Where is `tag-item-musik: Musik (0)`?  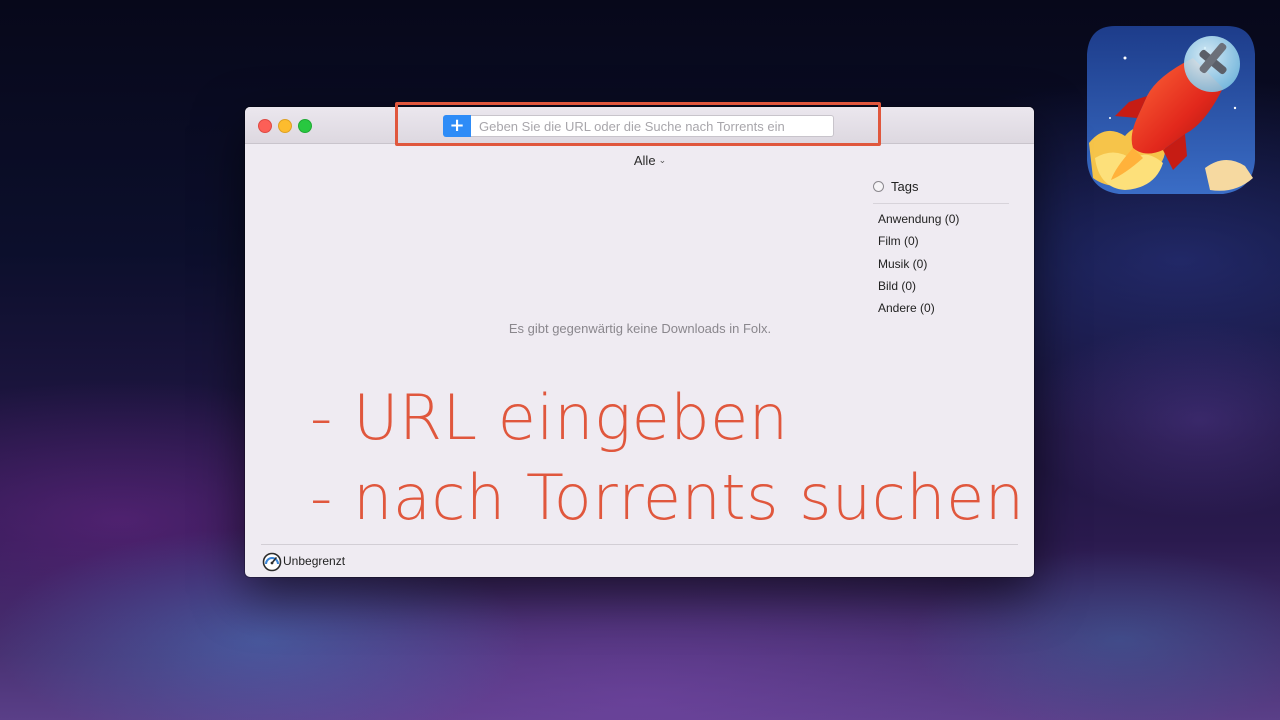 tag-item-musik: Musik (0) is located at coordinates (943, 267).